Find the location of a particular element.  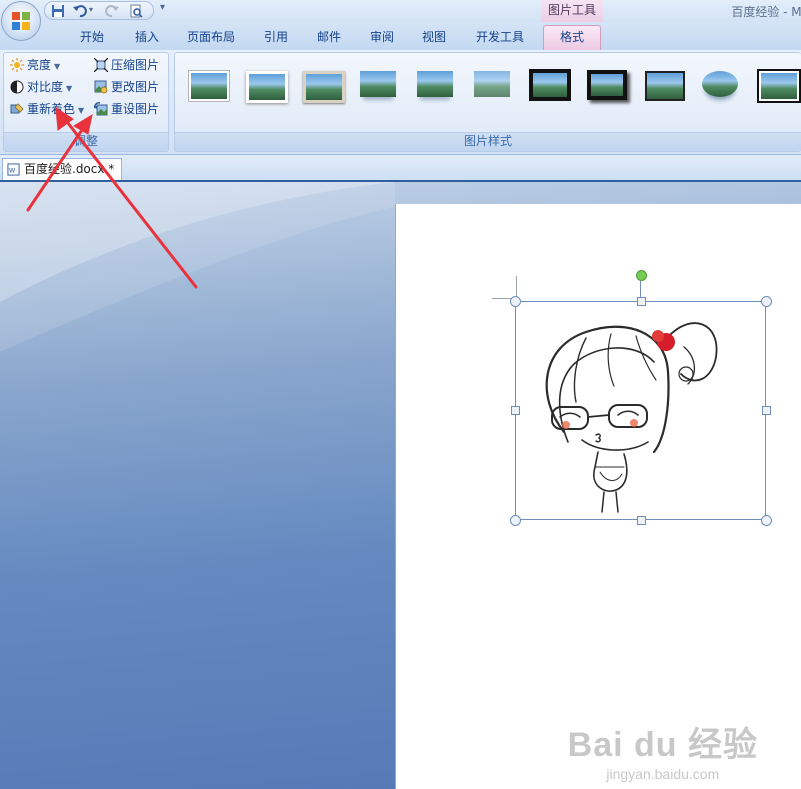

resize-handle-right is located at coordinates (766, 410).